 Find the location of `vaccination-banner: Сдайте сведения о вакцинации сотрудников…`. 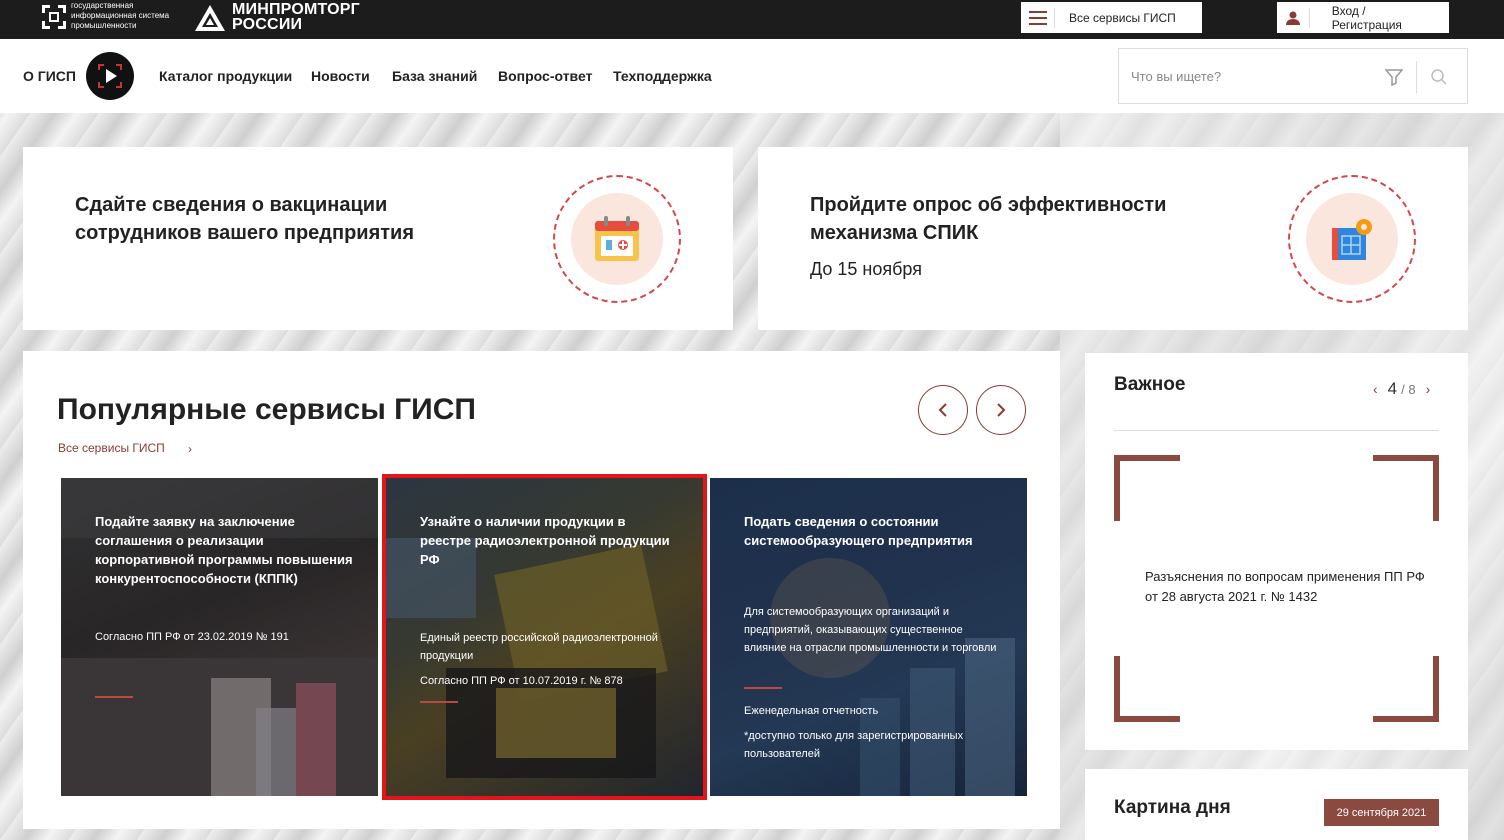

vaccination-banner: Сдайте сведения о вакцинации сотрудников… is located at coordinates (378, 238).